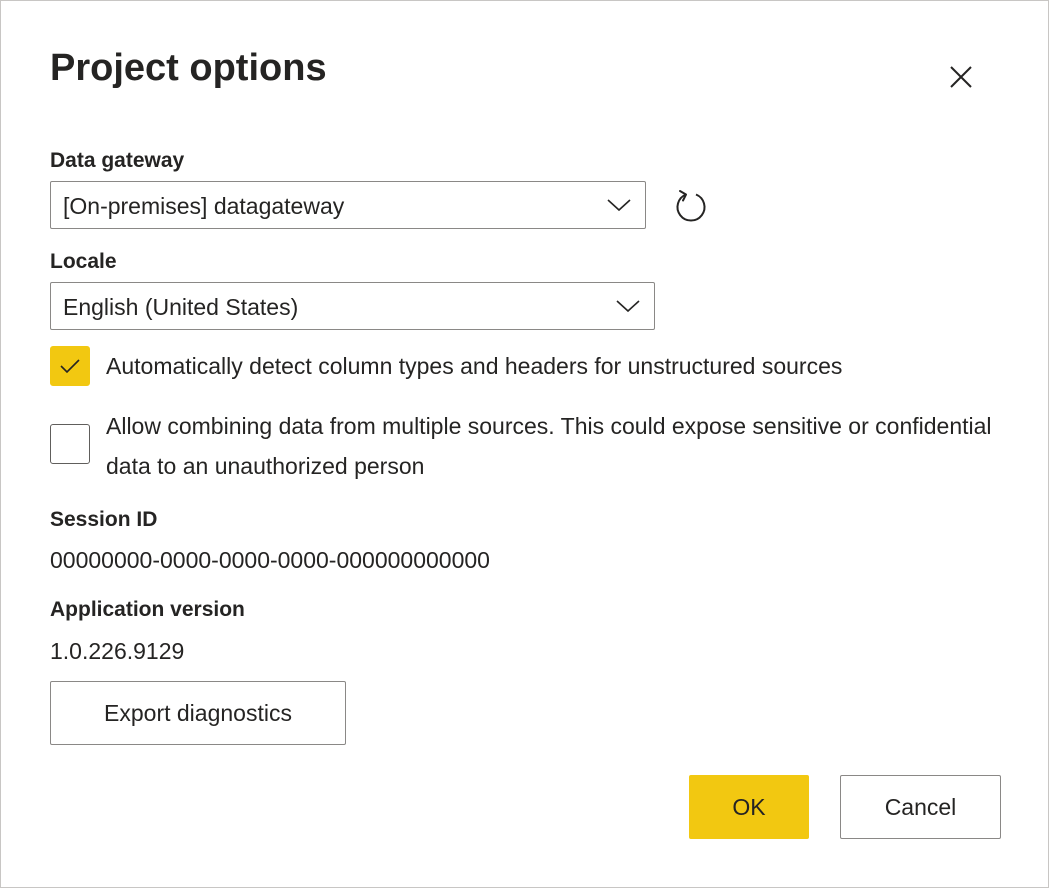 Image resolution: width=1049 pixels, height=888 pixels. Describe the element at coordinates (270, 560) in the screenshot. I see `session-id-value: 00000000-0000-0000-0000-000000000000` at that location.